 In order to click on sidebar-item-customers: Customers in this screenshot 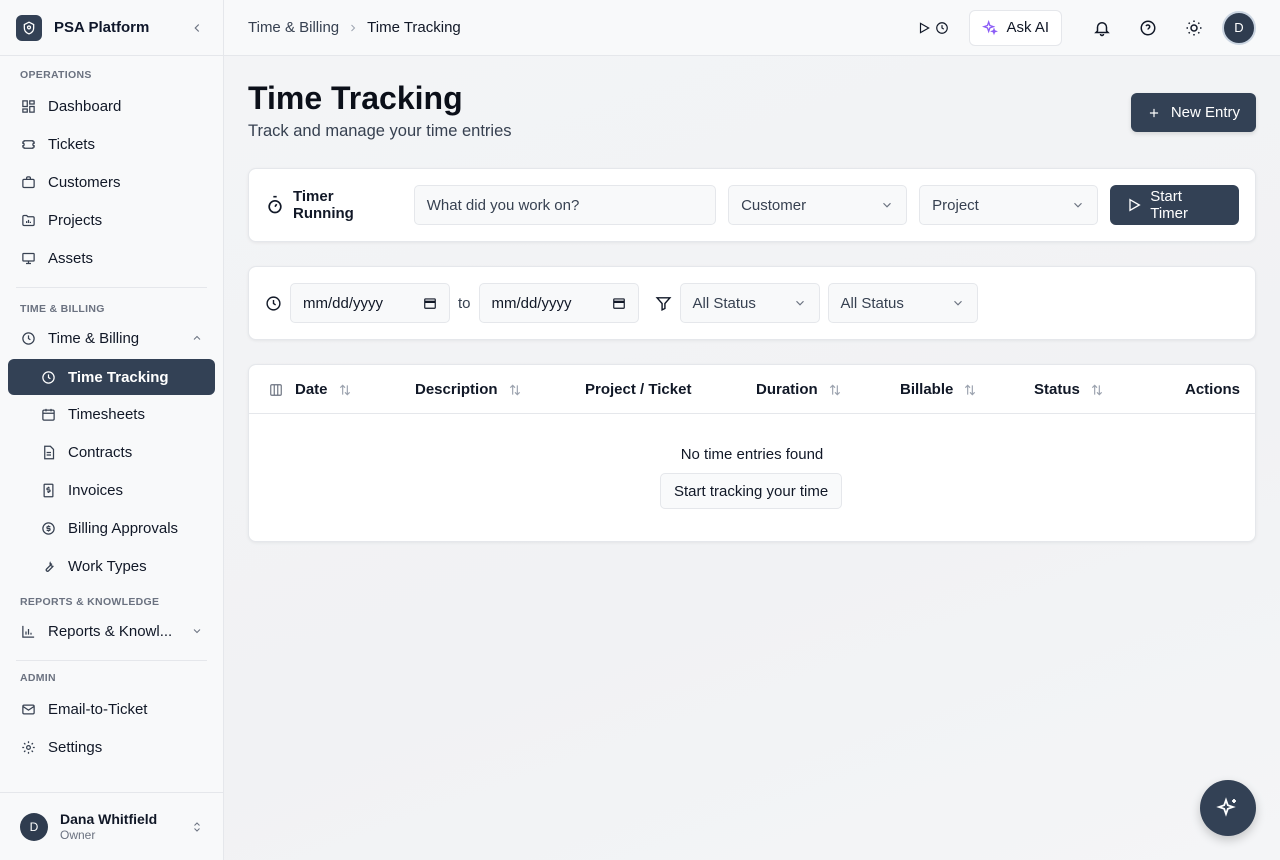, I will do `click(111, 182)`.